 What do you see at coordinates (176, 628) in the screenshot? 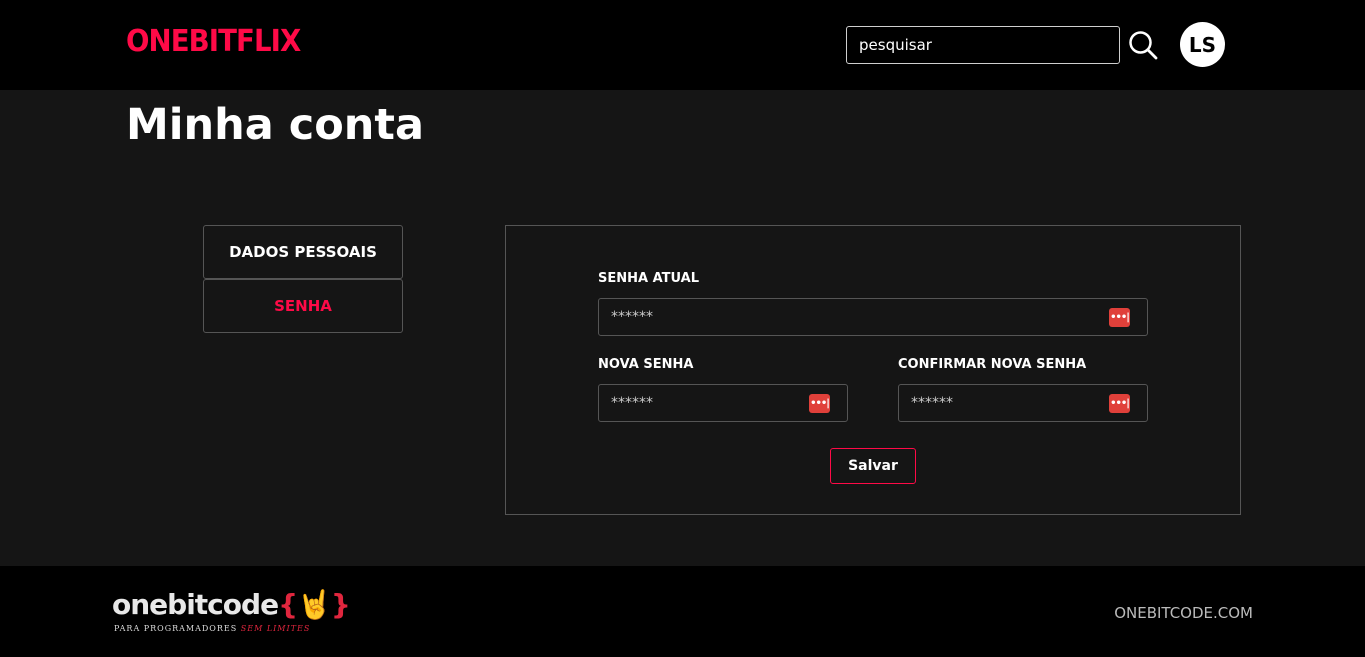
I see `footer-tagline: PARA PROGRAMADORES` at bounding box center [176, 628].